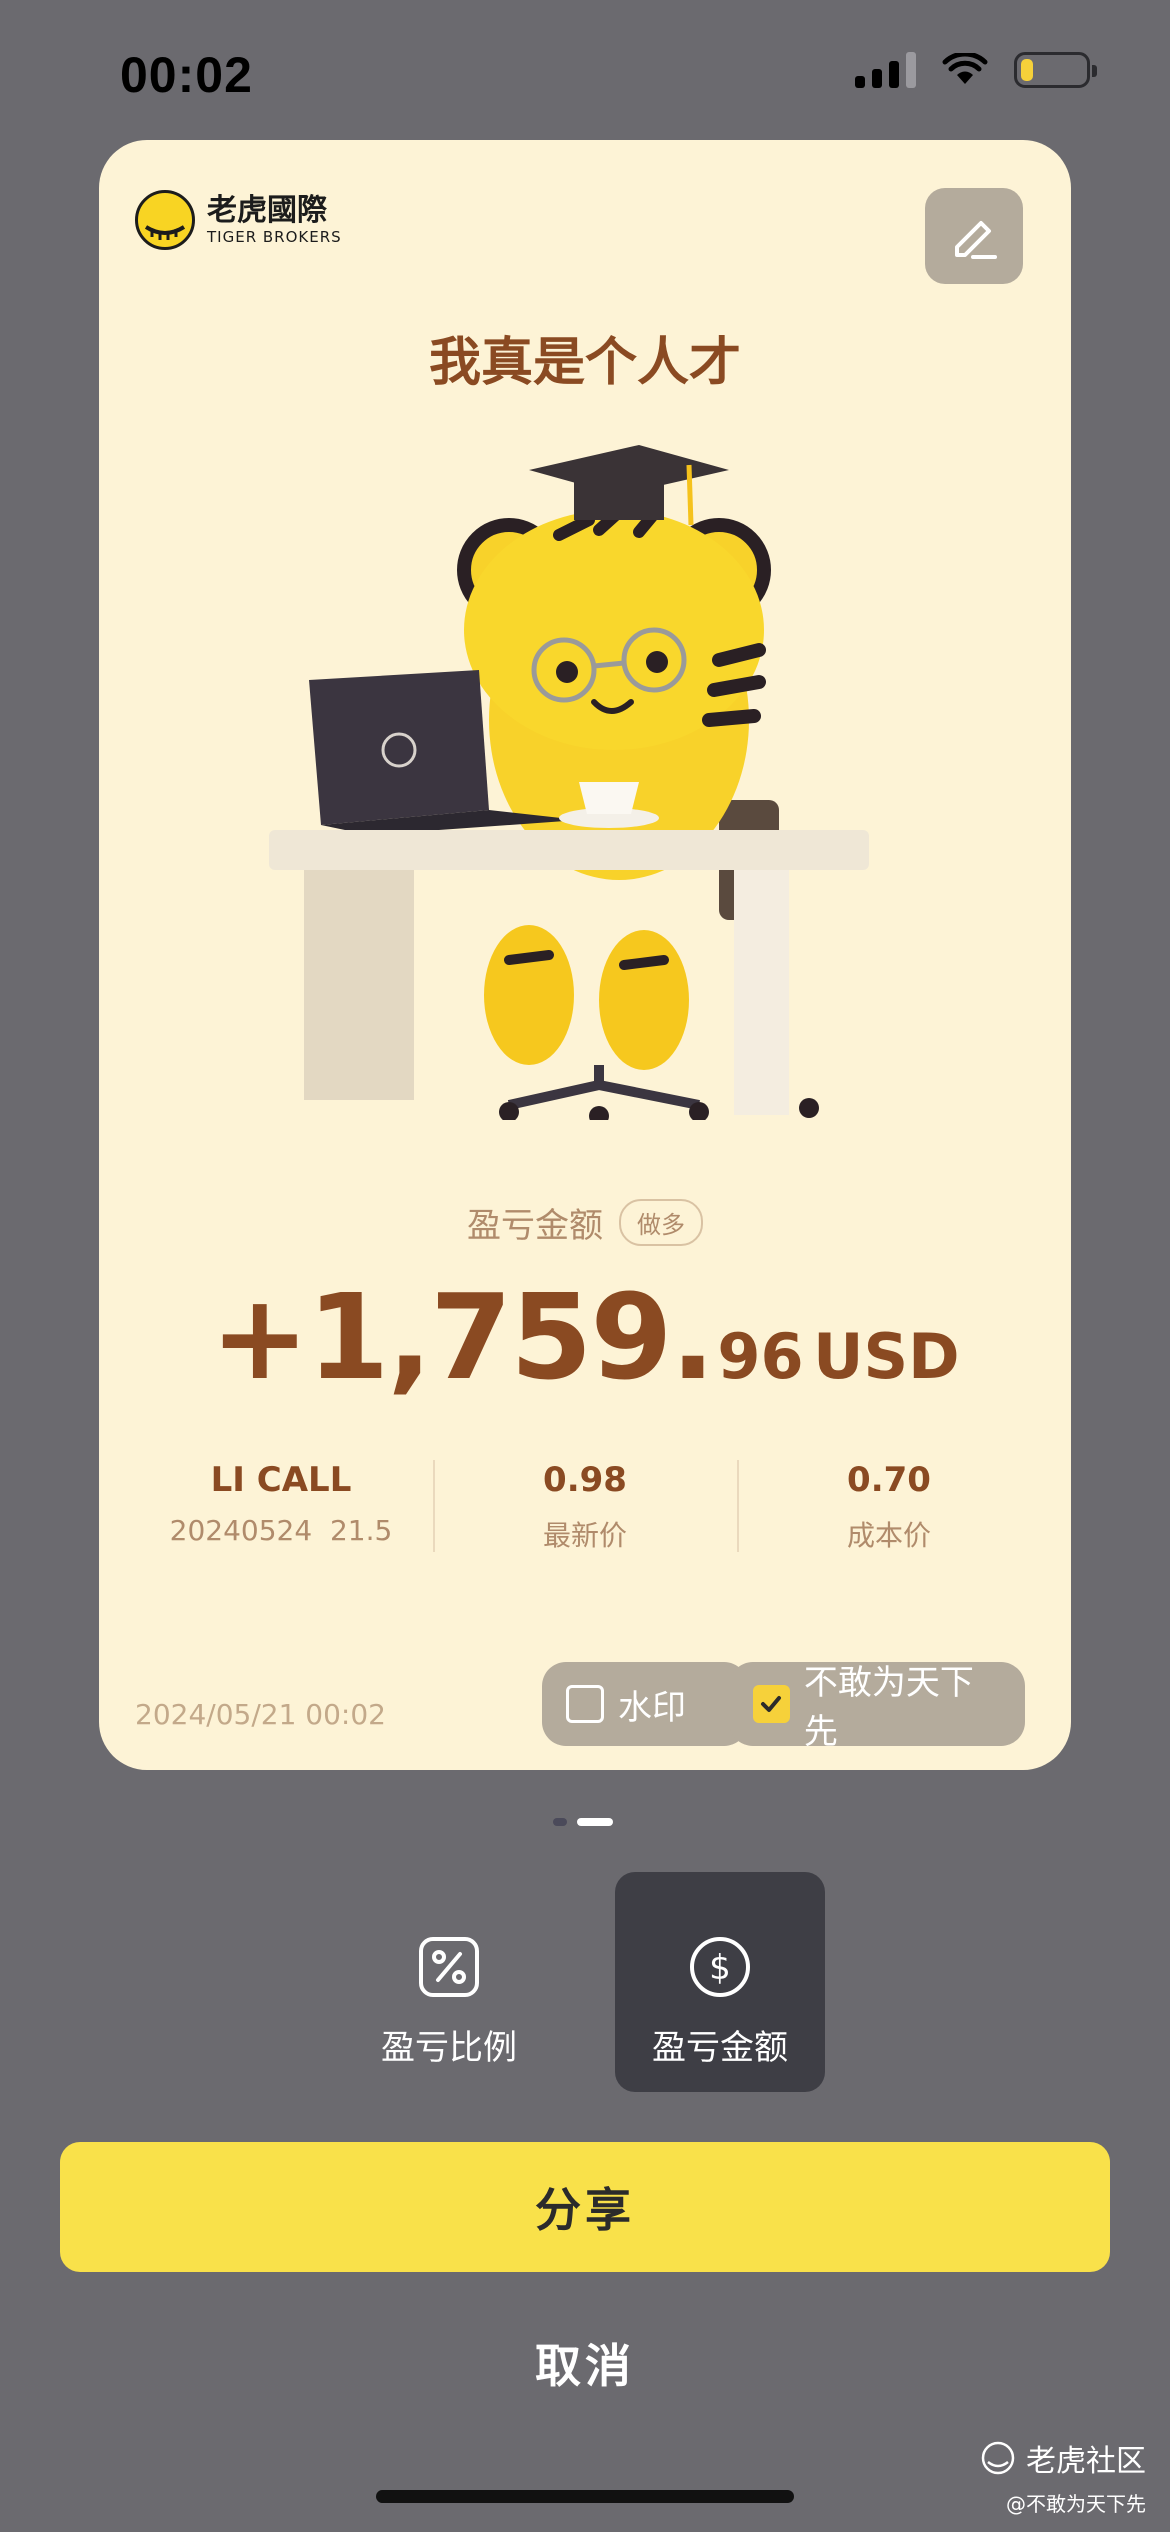 This screenshot has width=1170, height=2532. What do you see at coordinates (886, 1356) in the screenshot?
I see `currency: USD` at bounding box center [886, 1356].